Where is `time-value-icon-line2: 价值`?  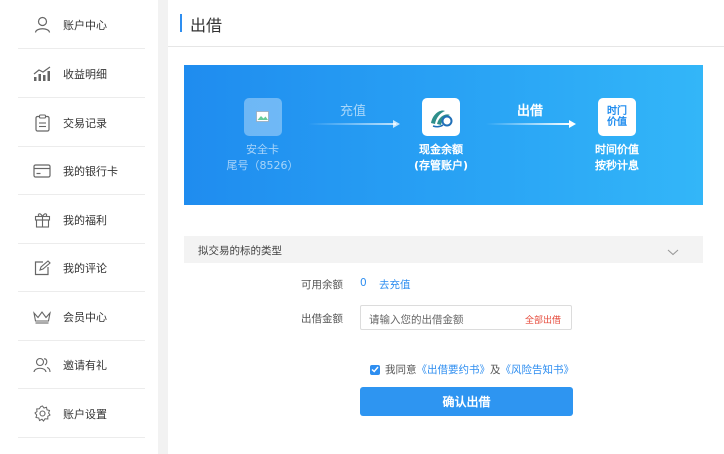
time-value-icon-line2: 价值 is located at coordinates (617, 122).